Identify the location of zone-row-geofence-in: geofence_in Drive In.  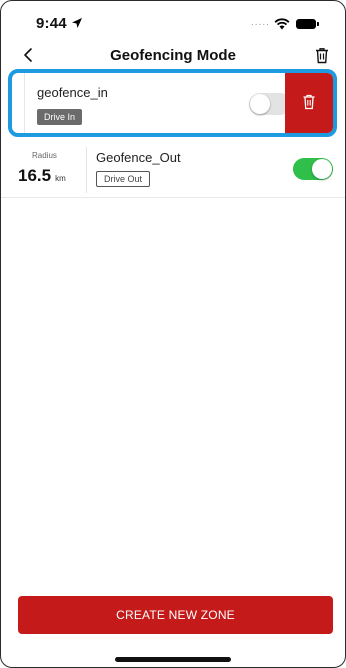
(172, 103).